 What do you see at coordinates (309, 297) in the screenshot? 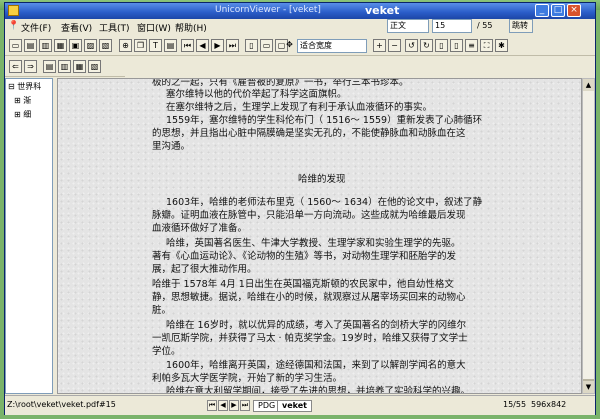
I see `text-line: 静，思想敏捷。据说，哈维在小的时候，就观察过从屠宰场买回来的动物心` at bounding box center [309, 297].